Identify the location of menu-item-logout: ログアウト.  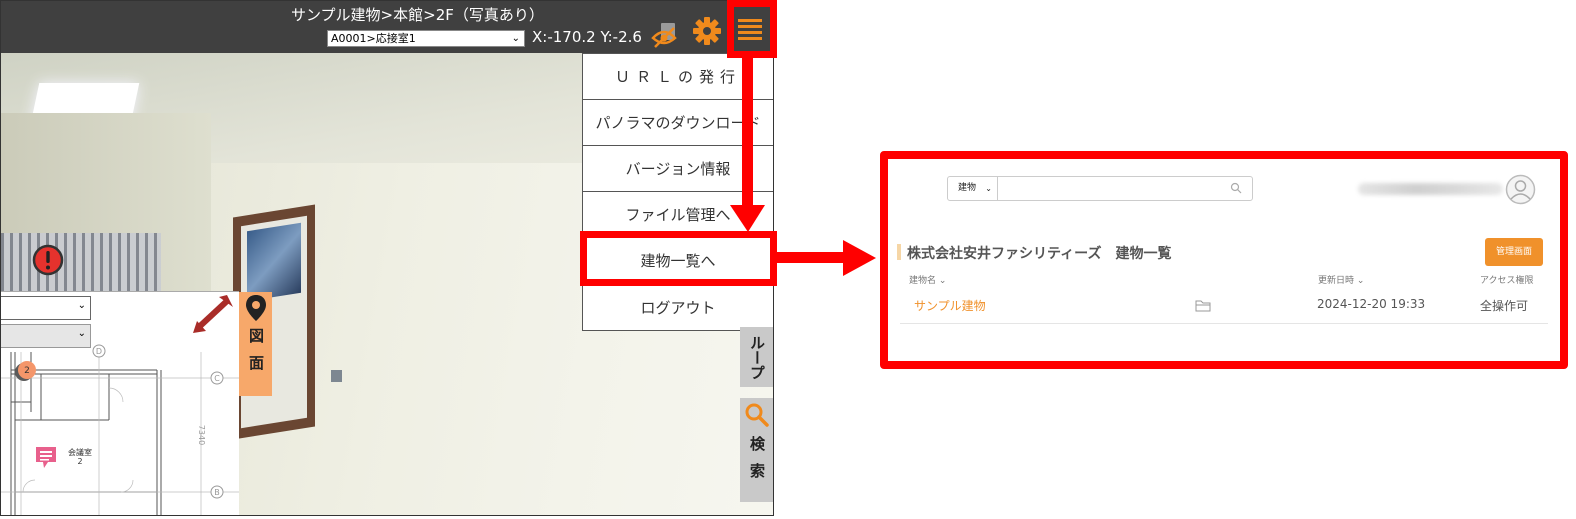
(678, 307).